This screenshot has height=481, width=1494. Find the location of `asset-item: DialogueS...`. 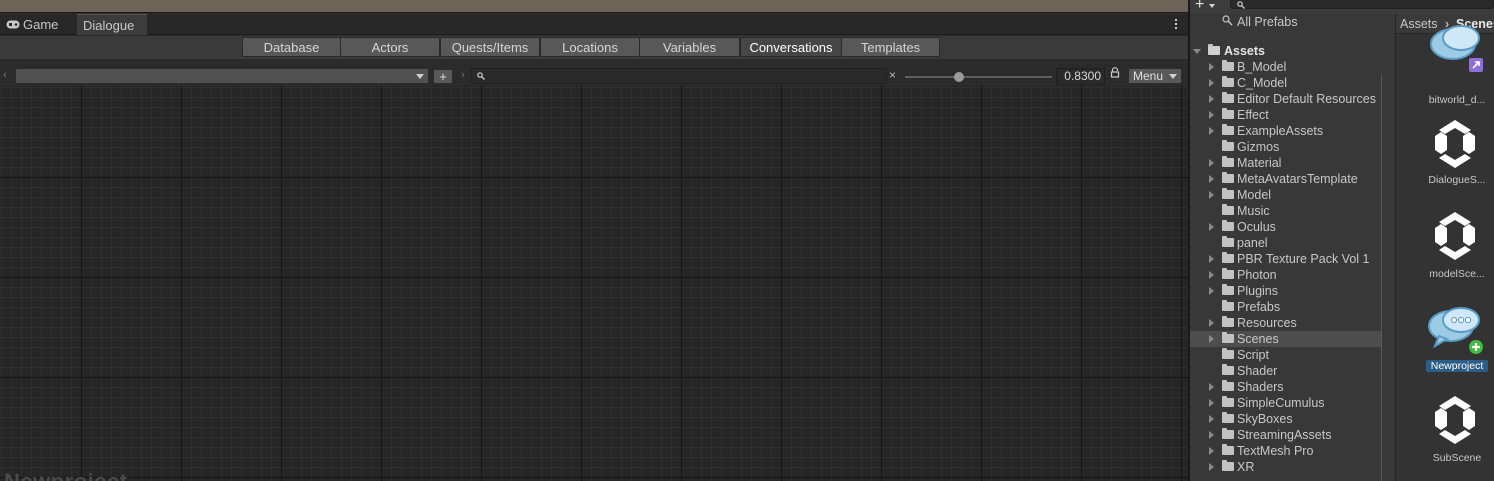

asset-item: DialogueS... is located at coordinates (1445, 153).